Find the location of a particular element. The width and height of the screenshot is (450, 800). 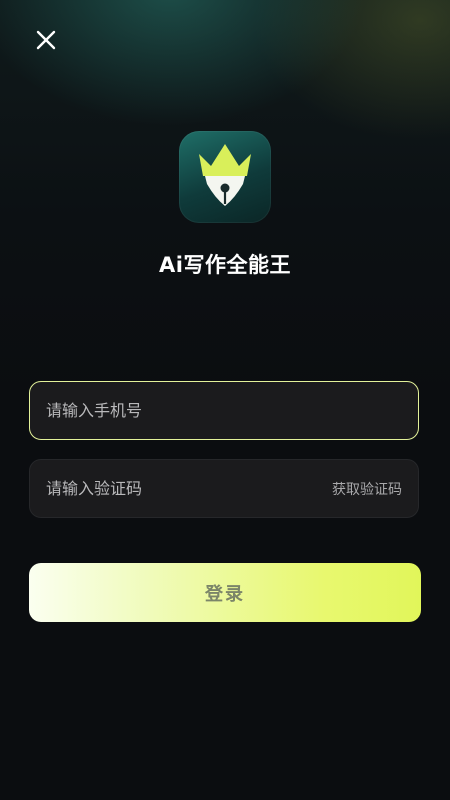

crown-pen-icon is located at coordinates (225, 177).